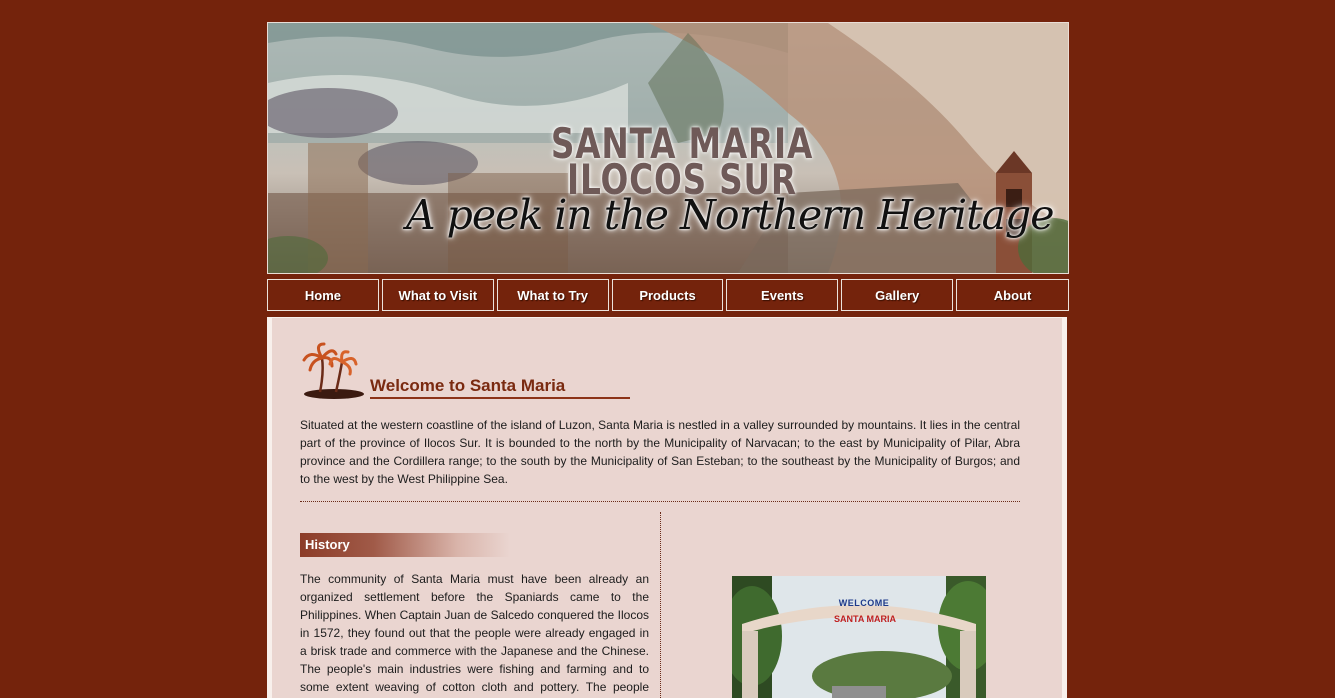 This screenshot has width=1335, height=698. I want to click on nav-products: Products, so click(667, 295).